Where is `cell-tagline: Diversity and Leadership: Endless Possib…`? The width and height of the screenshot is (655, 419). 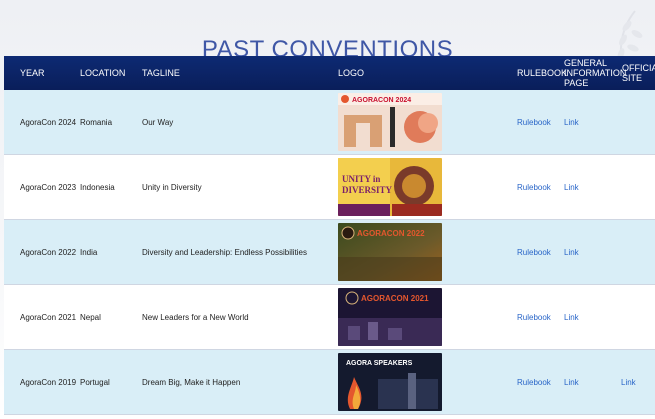
cell-tagline: Diversity and Leadership: Endless Possib… is located at coordinates (224, 252).